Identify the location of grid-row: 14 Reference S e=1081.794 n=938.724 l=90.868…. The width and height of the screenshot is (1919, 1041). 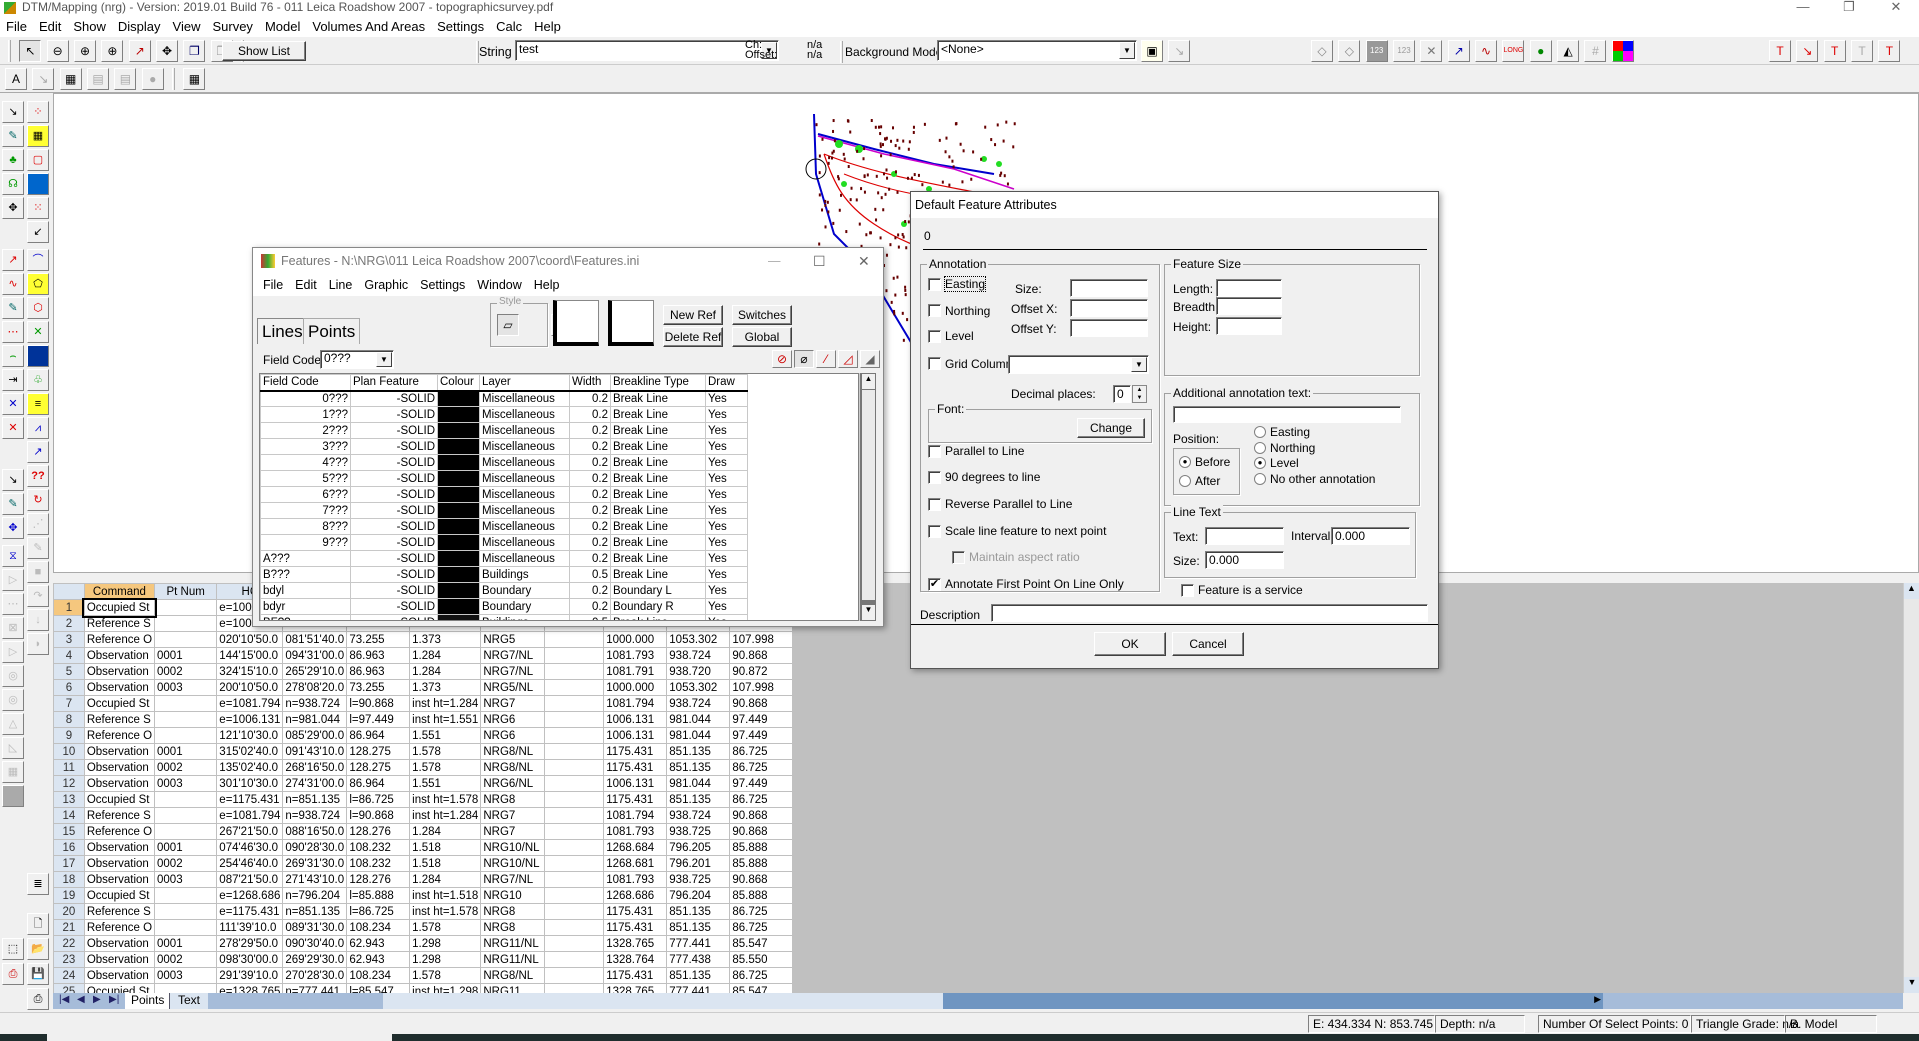
(423, 815).